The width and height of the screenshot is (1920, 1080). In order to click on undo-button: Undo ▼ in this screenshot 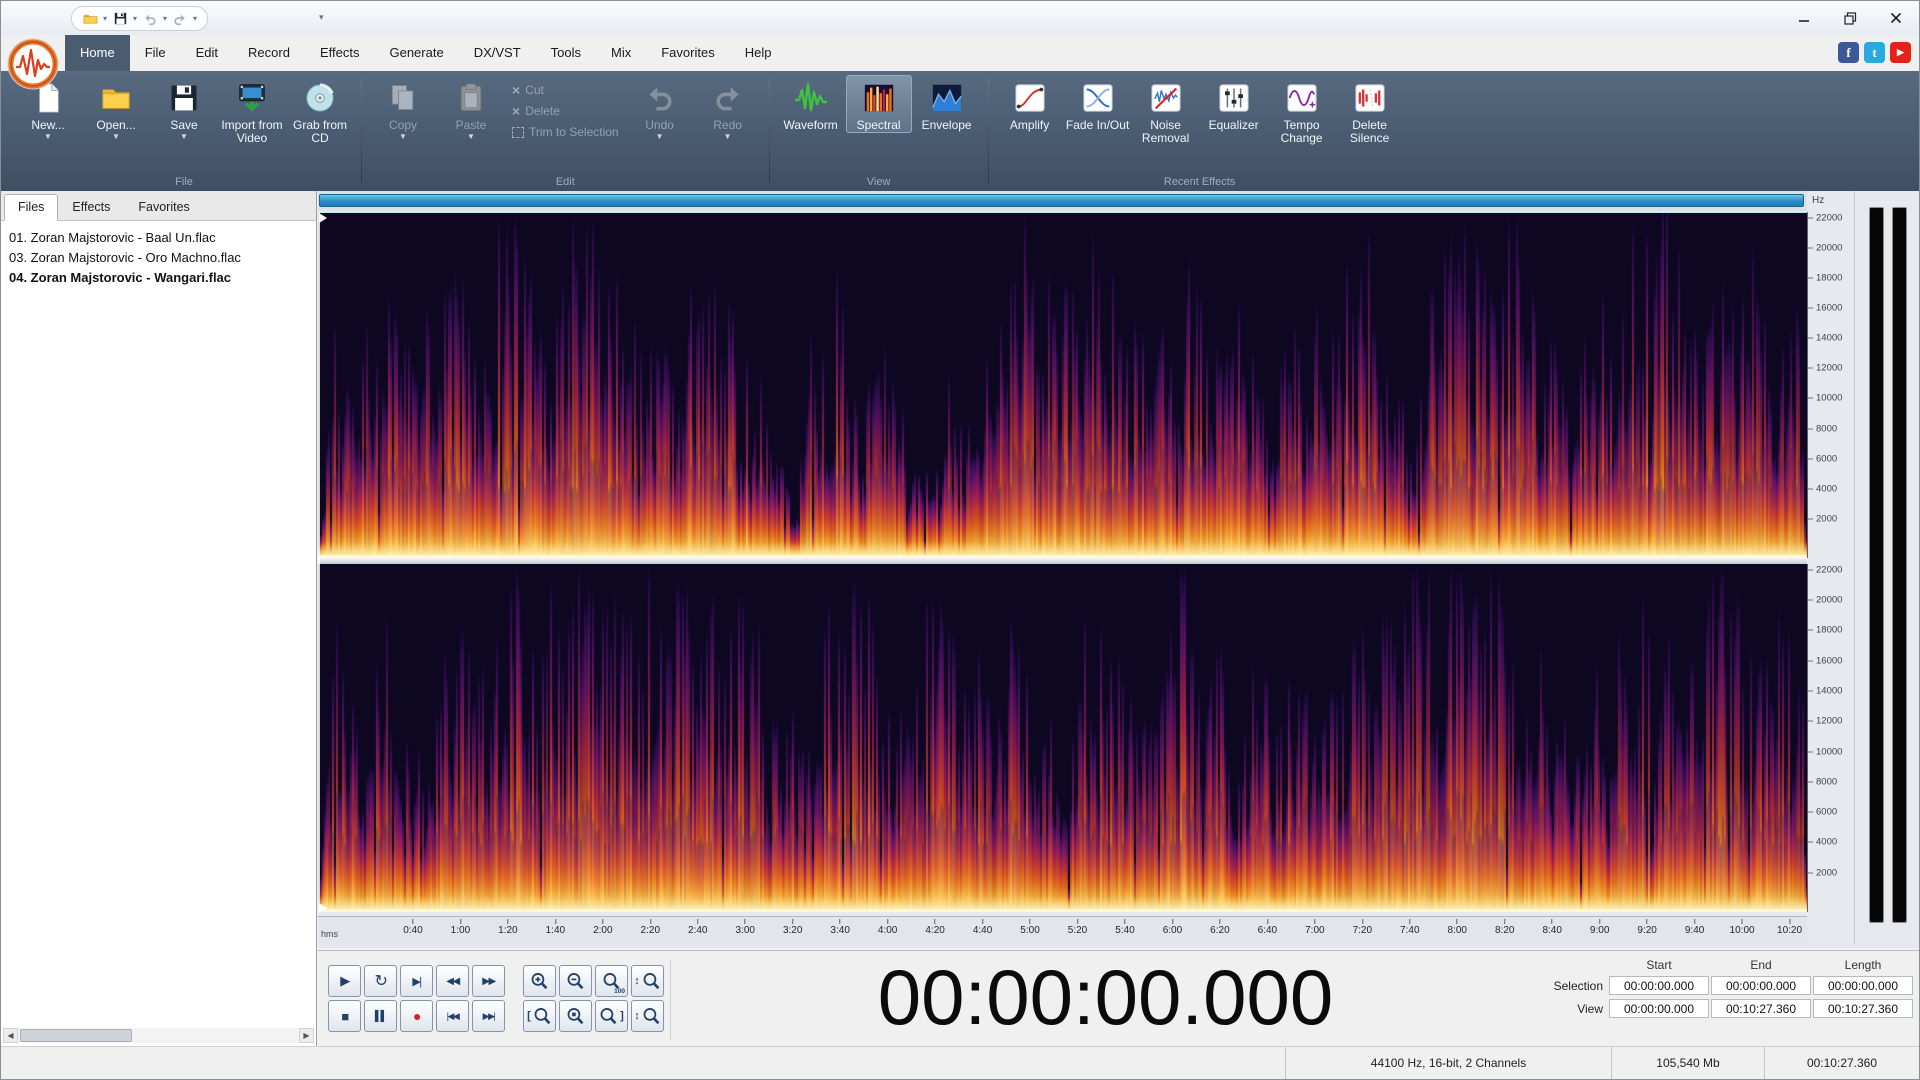, I will do `click(660, 108)`.